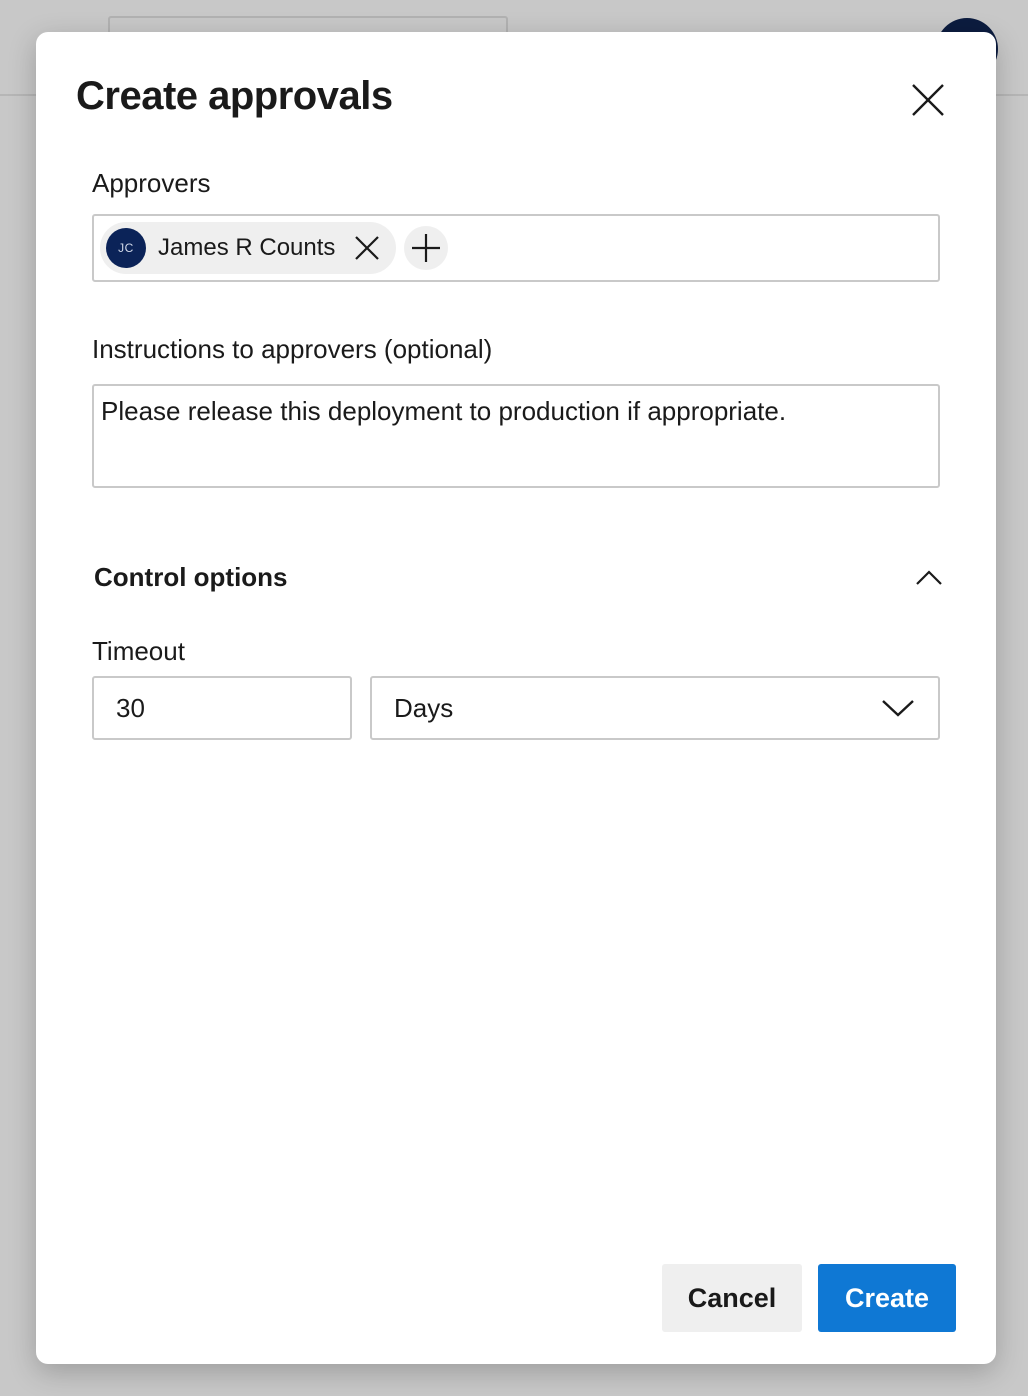 The width and height of the screenshot is (1028, 1396). Describe the element at coordinates (138, 651) in the screenshot. I see `timeout-label: Timeout` at that location.